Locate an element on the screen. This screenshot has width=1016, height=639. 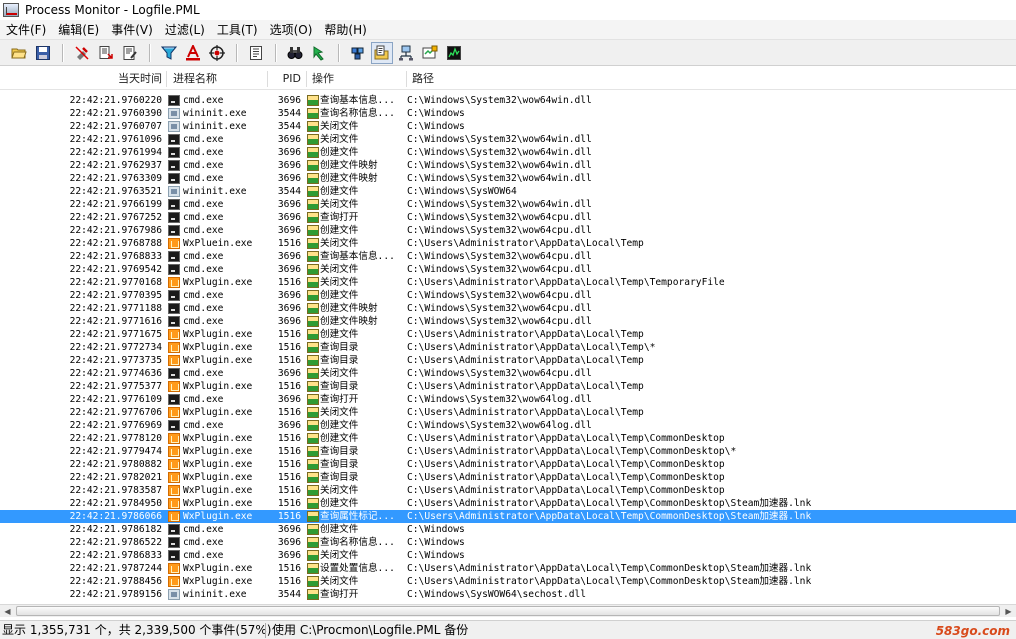
profiling-events-icon is located at coordinates (454, 53).